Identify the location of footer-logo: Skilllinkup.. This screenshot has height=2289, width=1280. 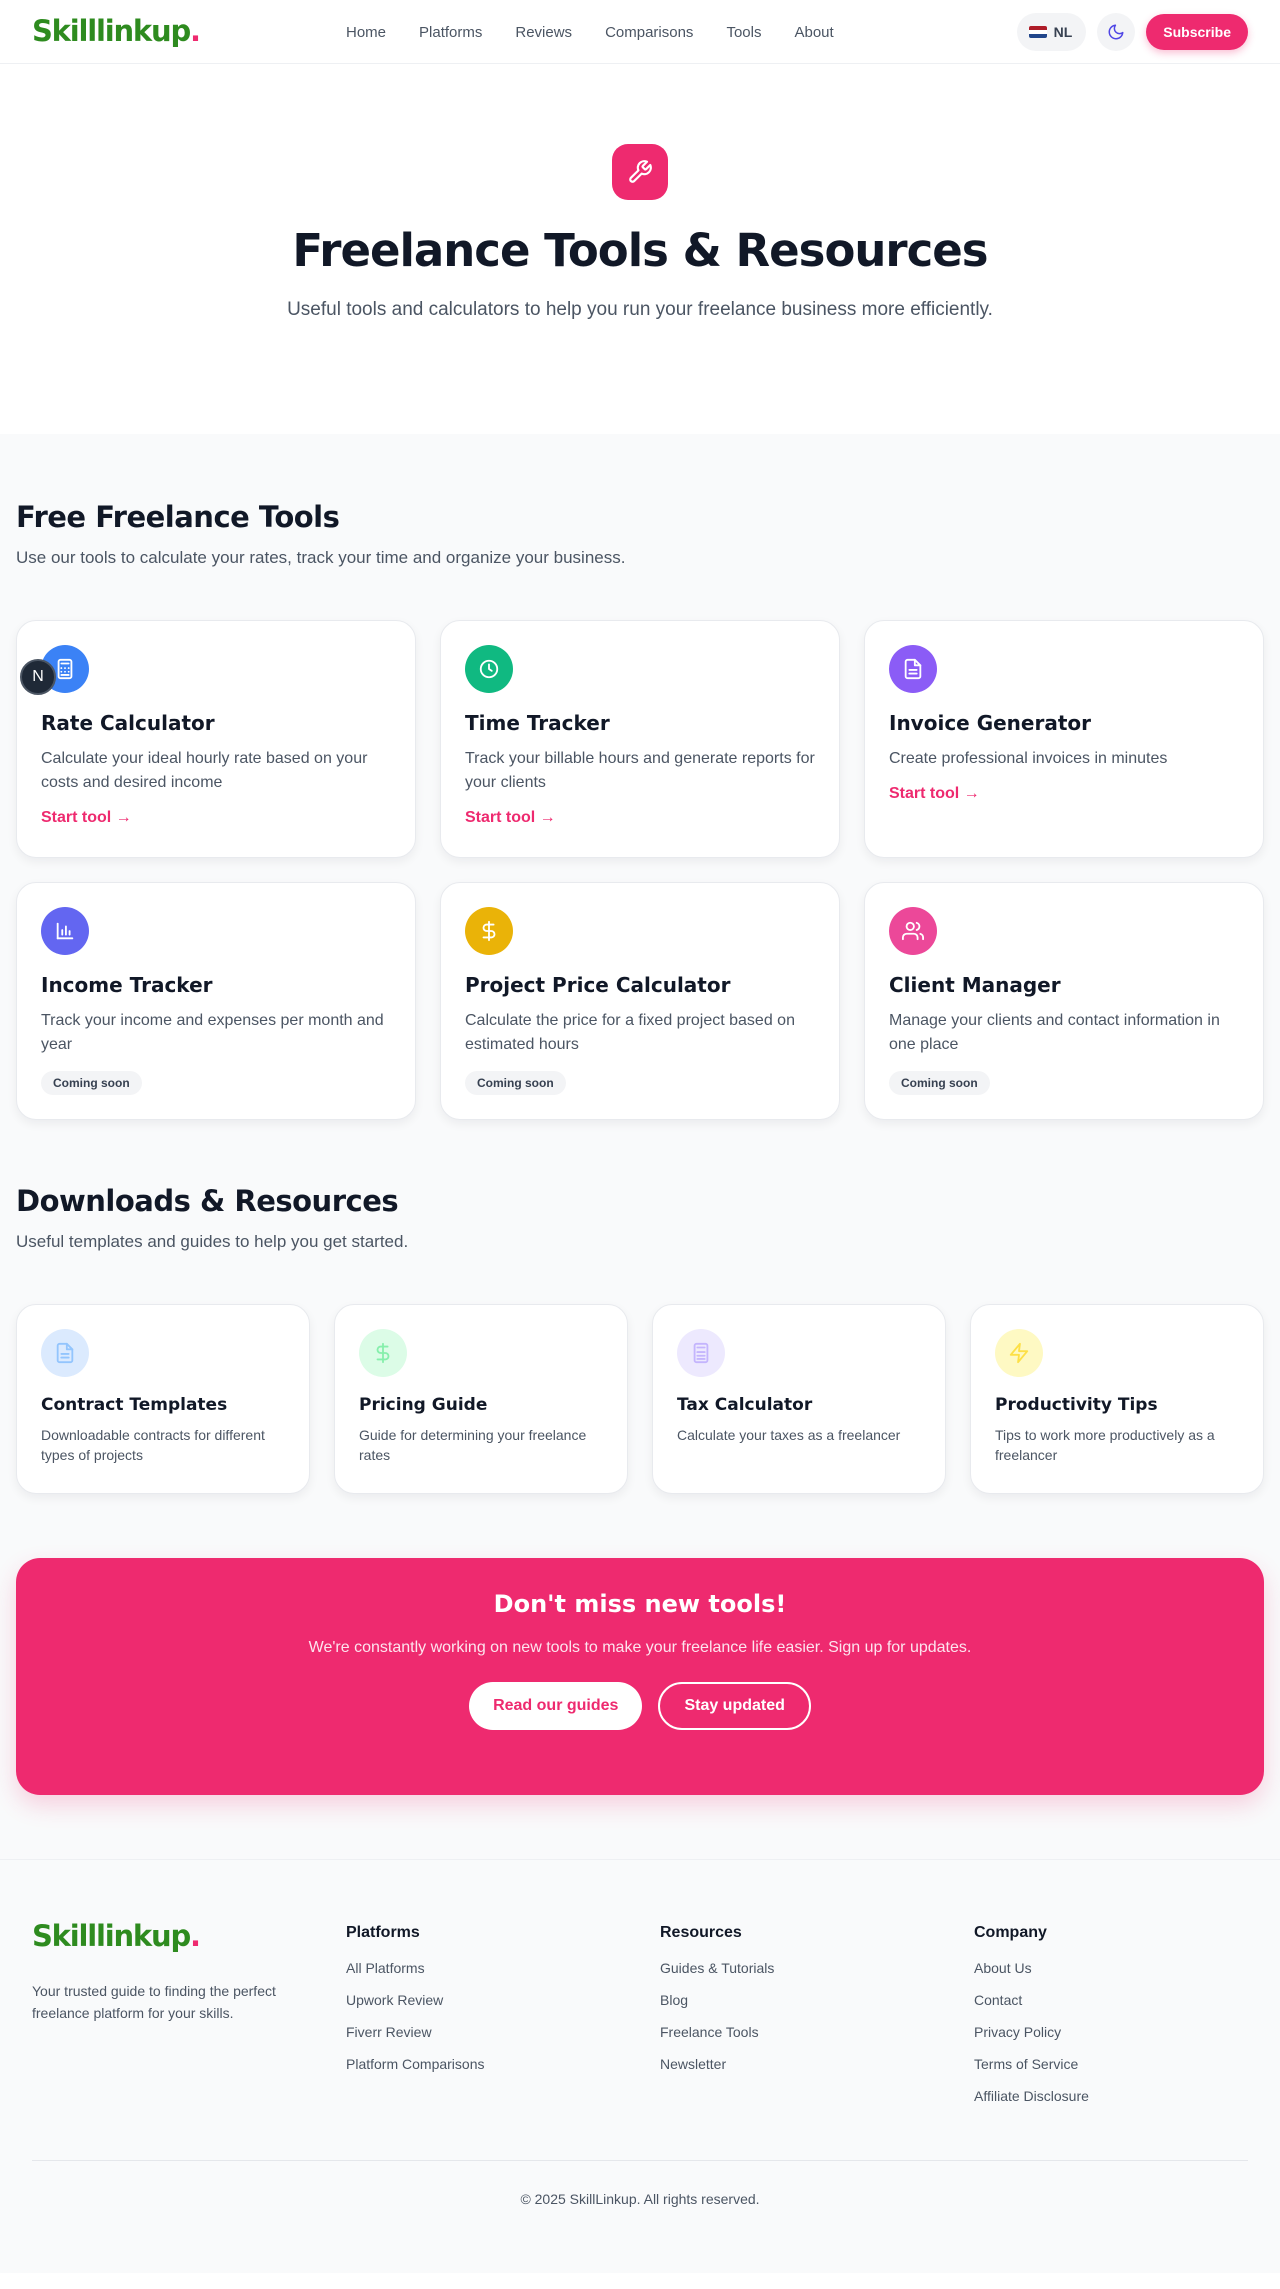
(189, 1936).